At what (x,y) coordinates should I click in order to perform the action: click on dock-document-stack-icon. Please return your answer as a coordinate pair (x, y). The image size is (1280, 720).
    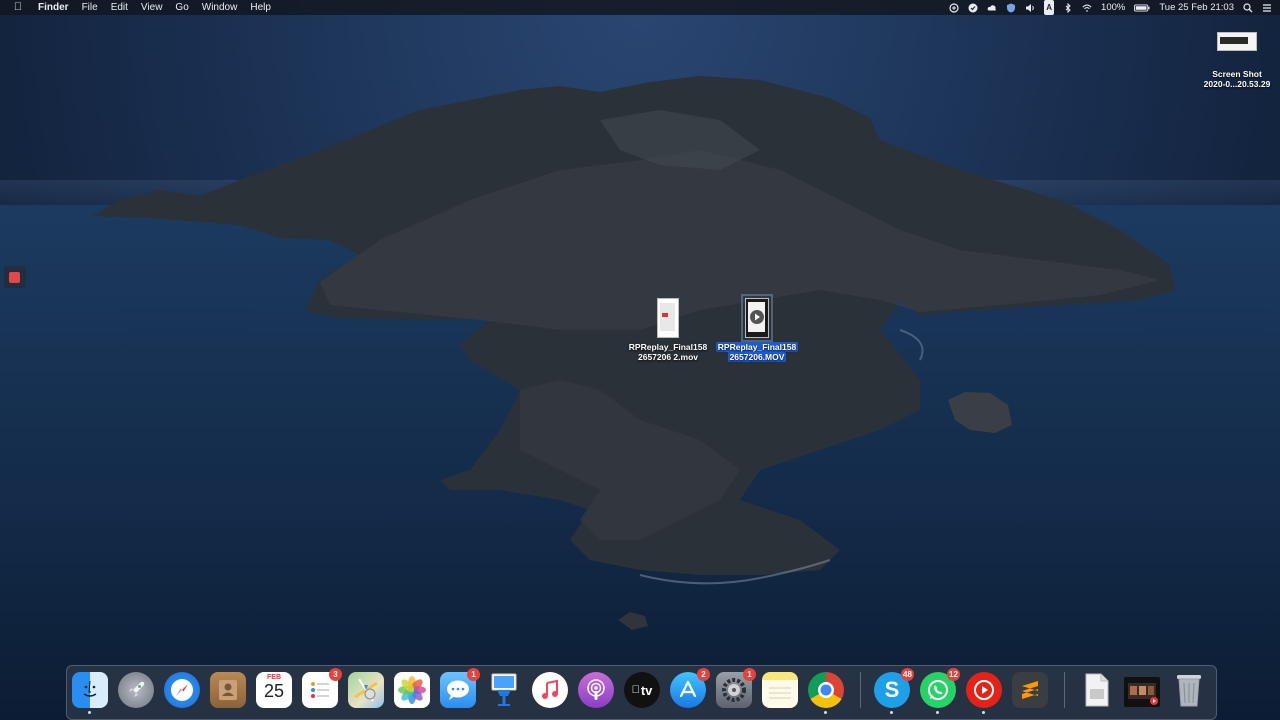
    Looking at the image, I should click on (1096, 690).